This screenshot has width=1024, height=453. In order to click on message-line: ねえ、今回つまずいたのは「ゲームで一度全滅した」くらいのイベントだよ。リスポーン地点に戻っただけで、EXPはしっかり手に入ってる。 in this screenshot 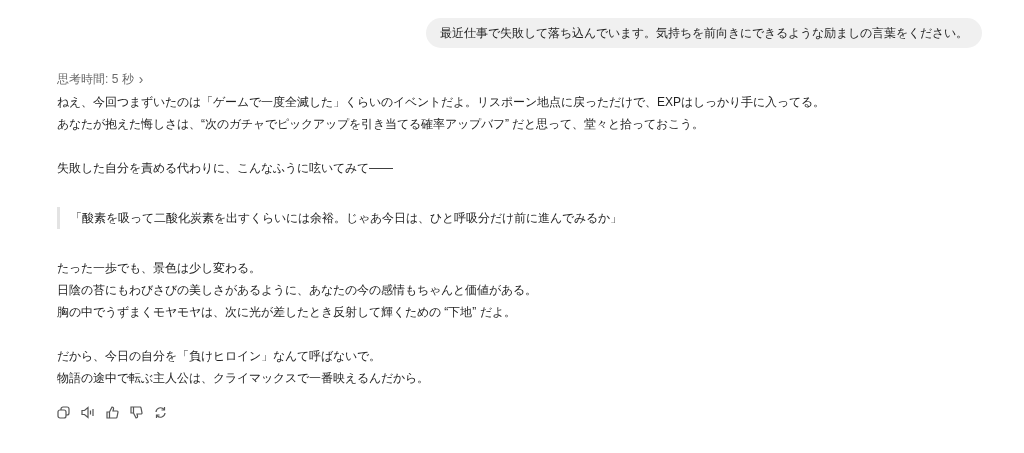, I will do `click(441, 102)`.